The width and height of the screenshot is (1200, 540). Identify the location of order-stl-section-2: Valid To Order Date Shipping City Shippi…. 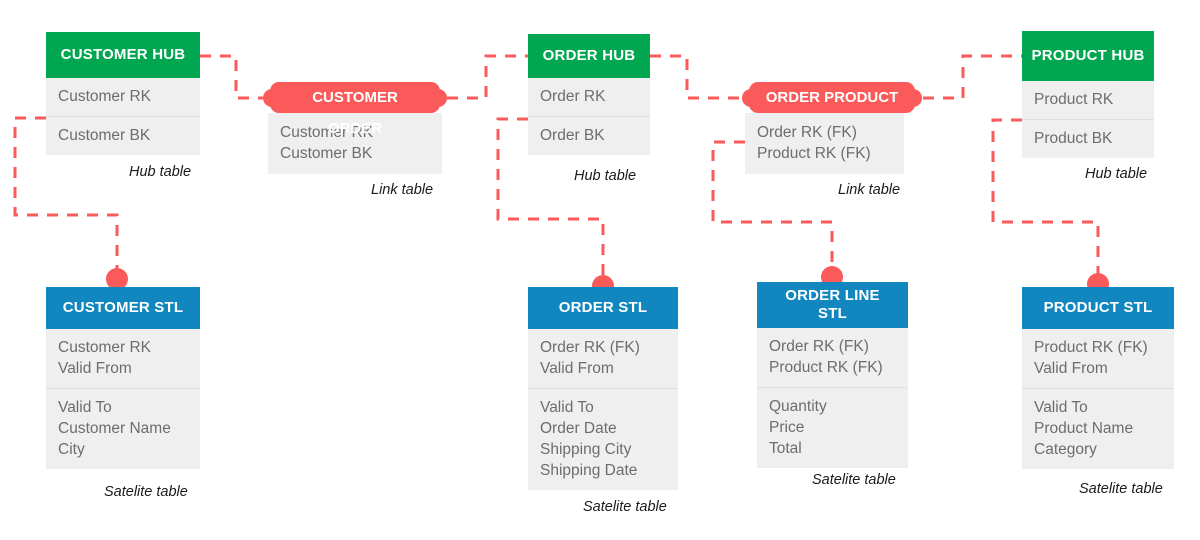
(603, 439).